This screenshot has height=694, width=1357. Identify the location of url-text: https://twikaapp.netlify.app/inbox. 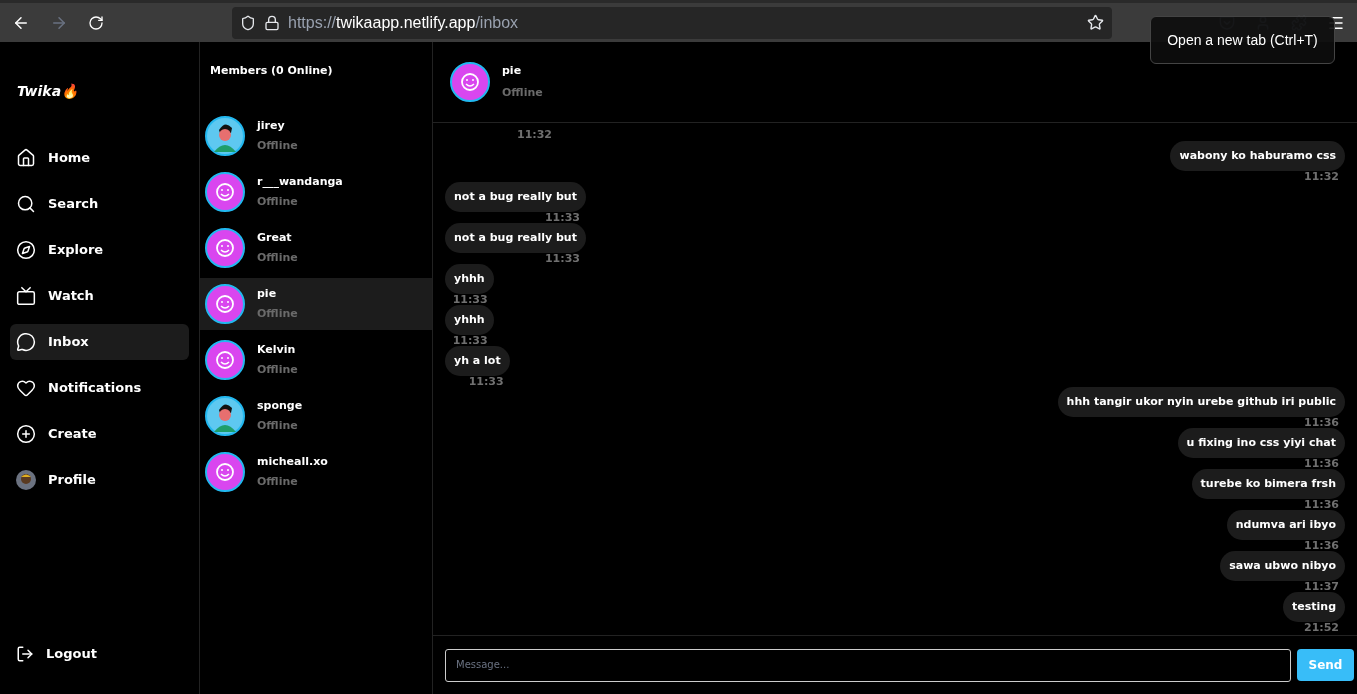
(403, 22).